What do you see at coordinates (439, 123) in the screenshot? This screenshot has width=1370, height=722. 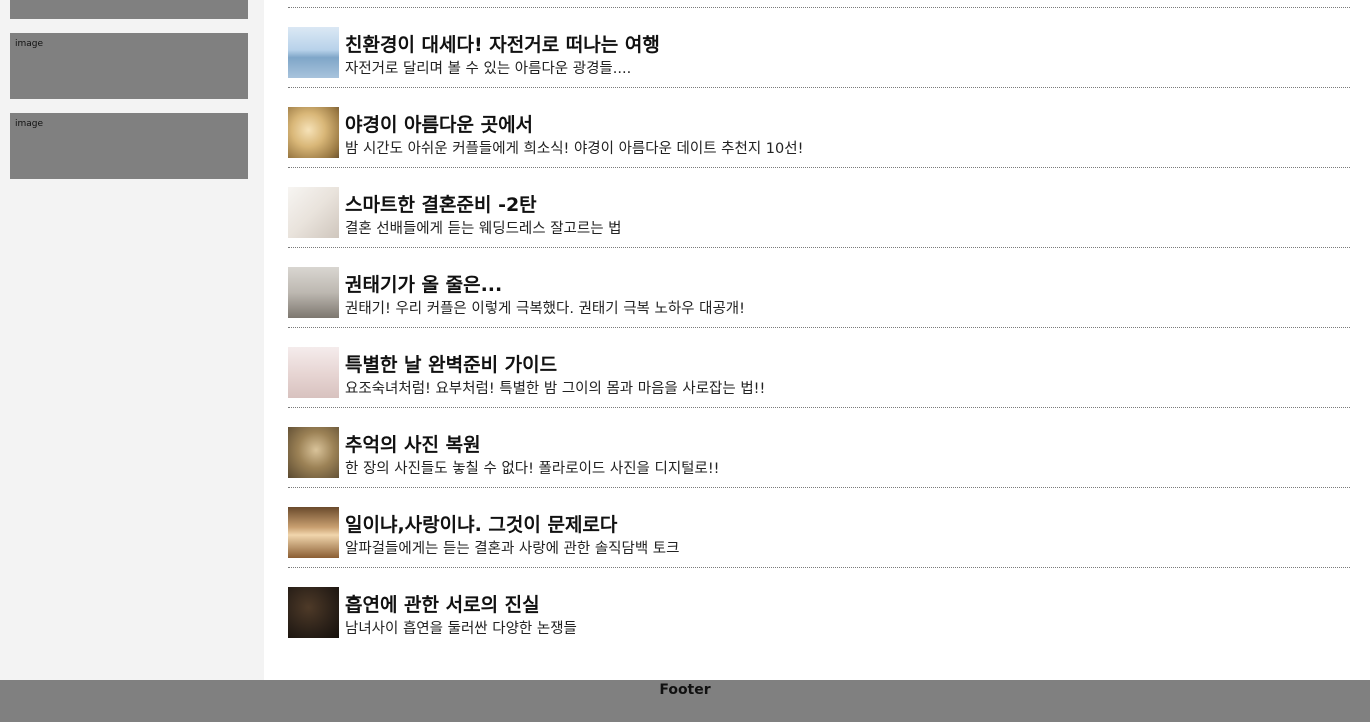 I see `article-title: 야경이 아름다운 곳에서` at bounding box center [439, 123].